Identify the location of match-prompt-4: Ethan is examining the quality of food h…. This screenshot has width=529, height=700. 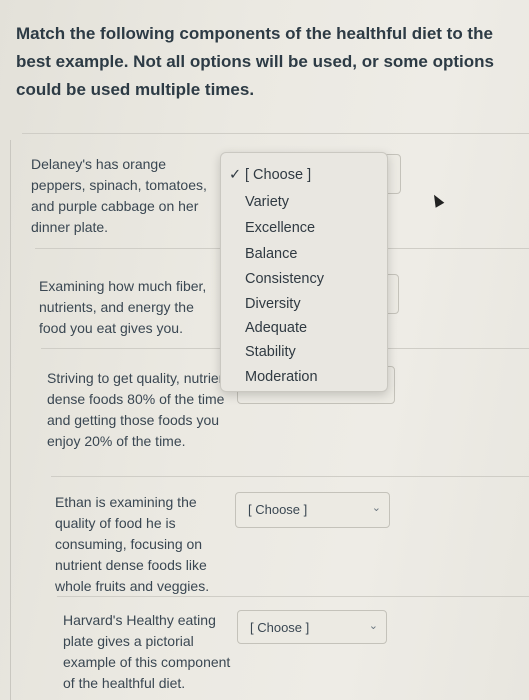
(132, 544).